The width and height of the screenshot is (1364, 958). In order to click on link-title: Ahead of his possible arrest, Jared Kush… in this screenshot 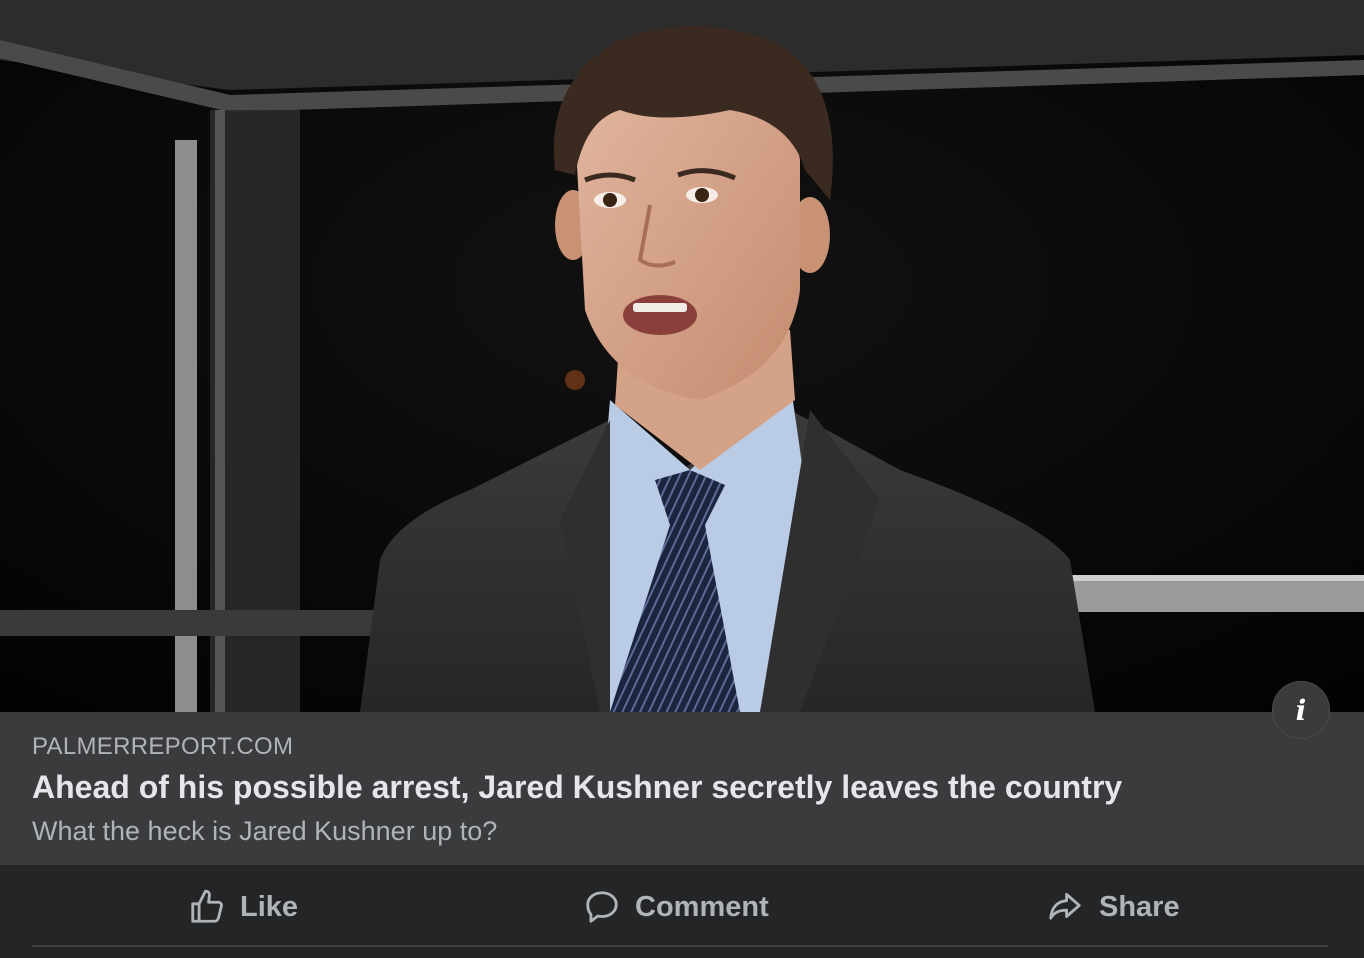, I will do `click(577, 787)`.